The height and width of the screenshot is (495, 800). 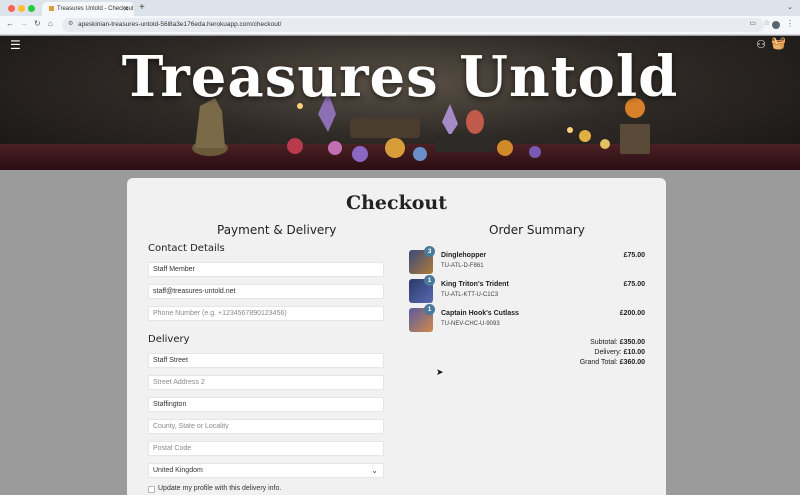 I want to click on hamburger-menu-icon: ☰, so click(x=15, y=45).